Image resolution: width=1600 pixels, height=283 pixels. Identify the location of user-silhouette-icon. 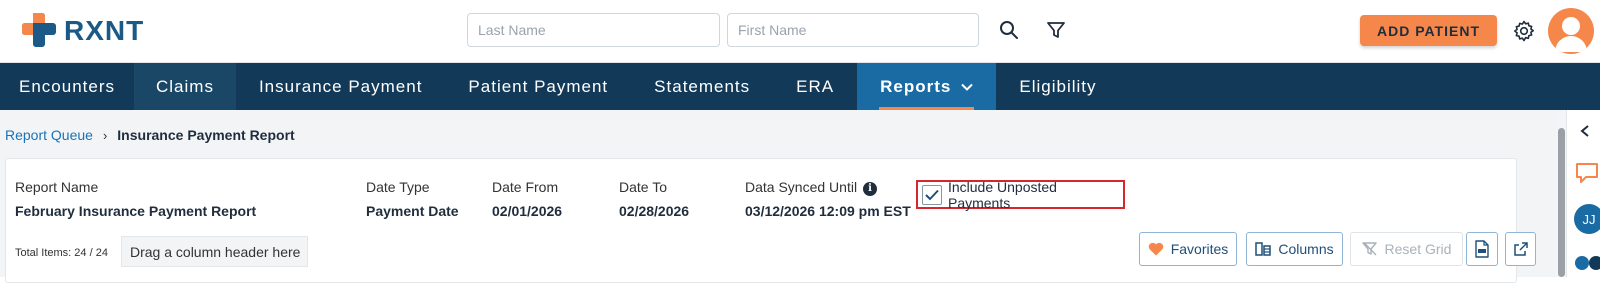
(1571, 34).